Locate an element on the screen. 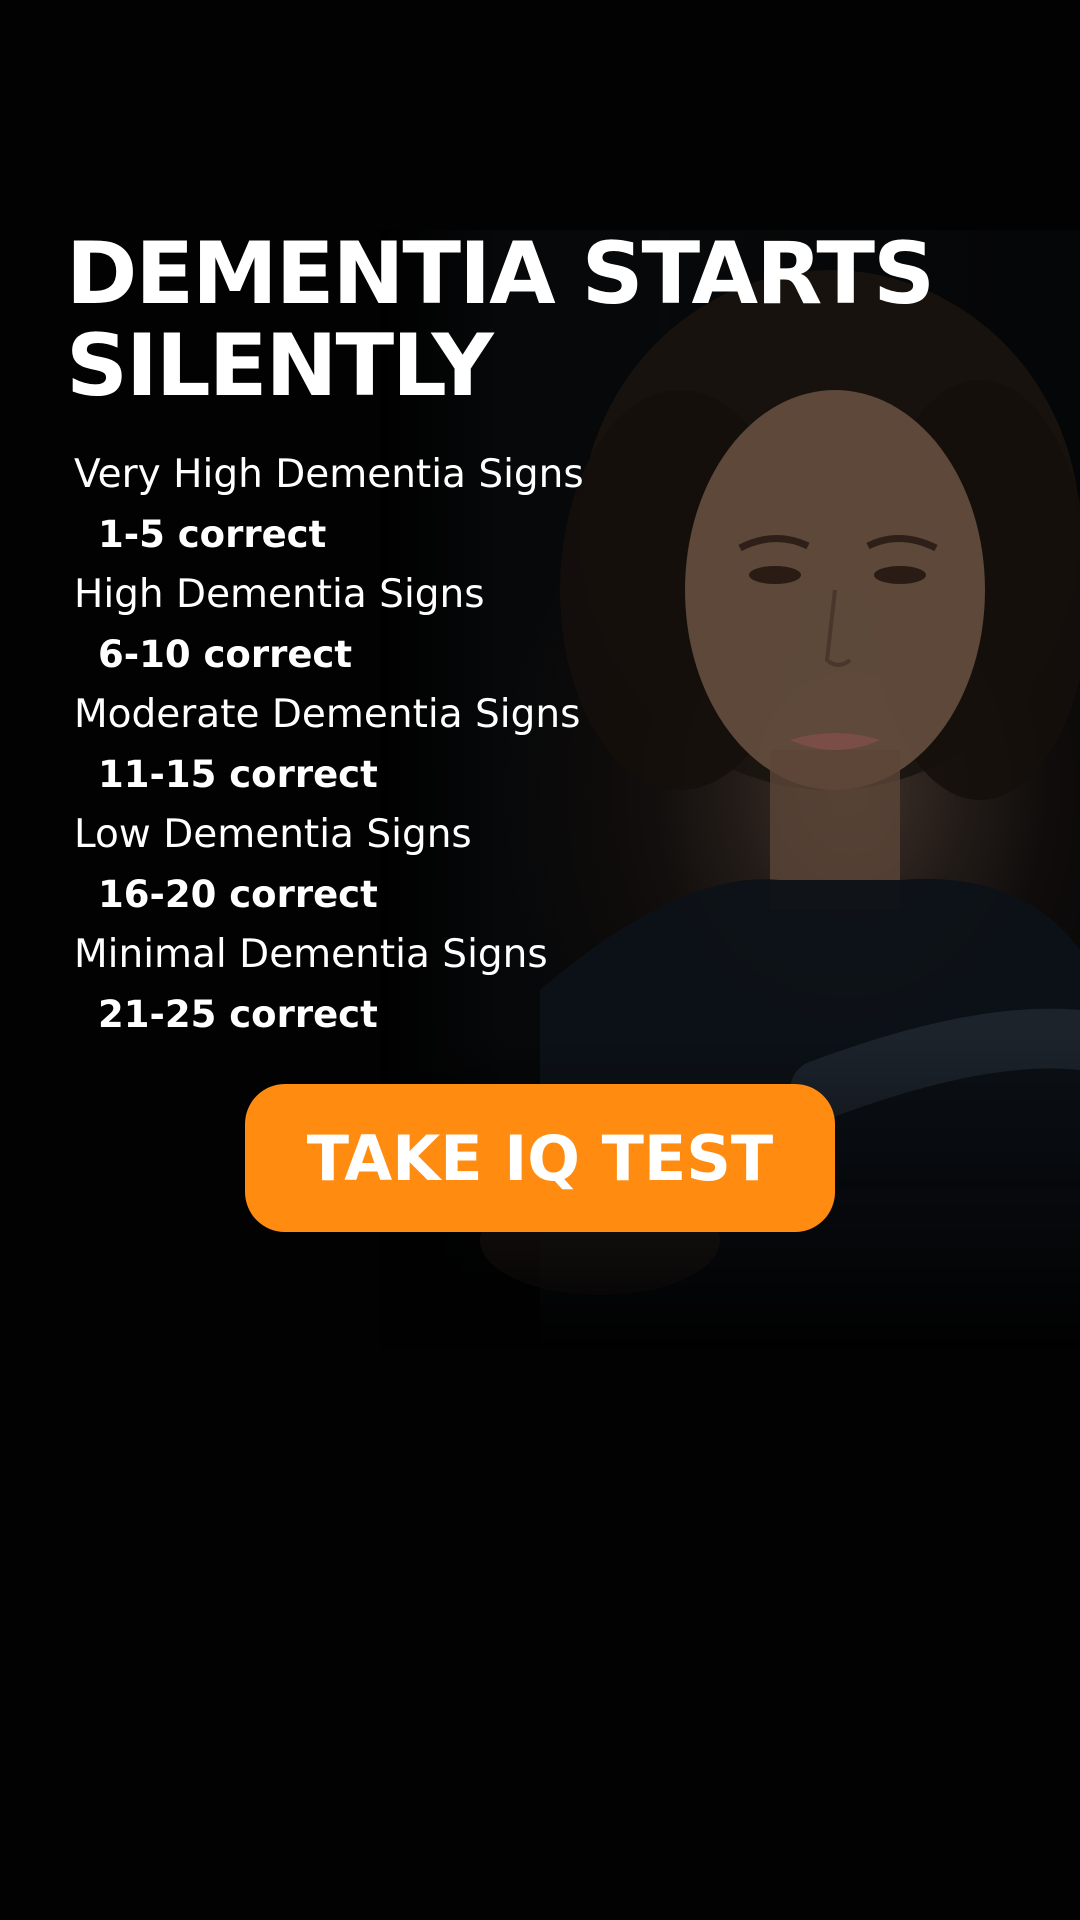 Image resolution: width=1080 pixels, height=1920 pixels. headline-line-1: DEMENTIA STARTS is located at coordinates (500, 274).